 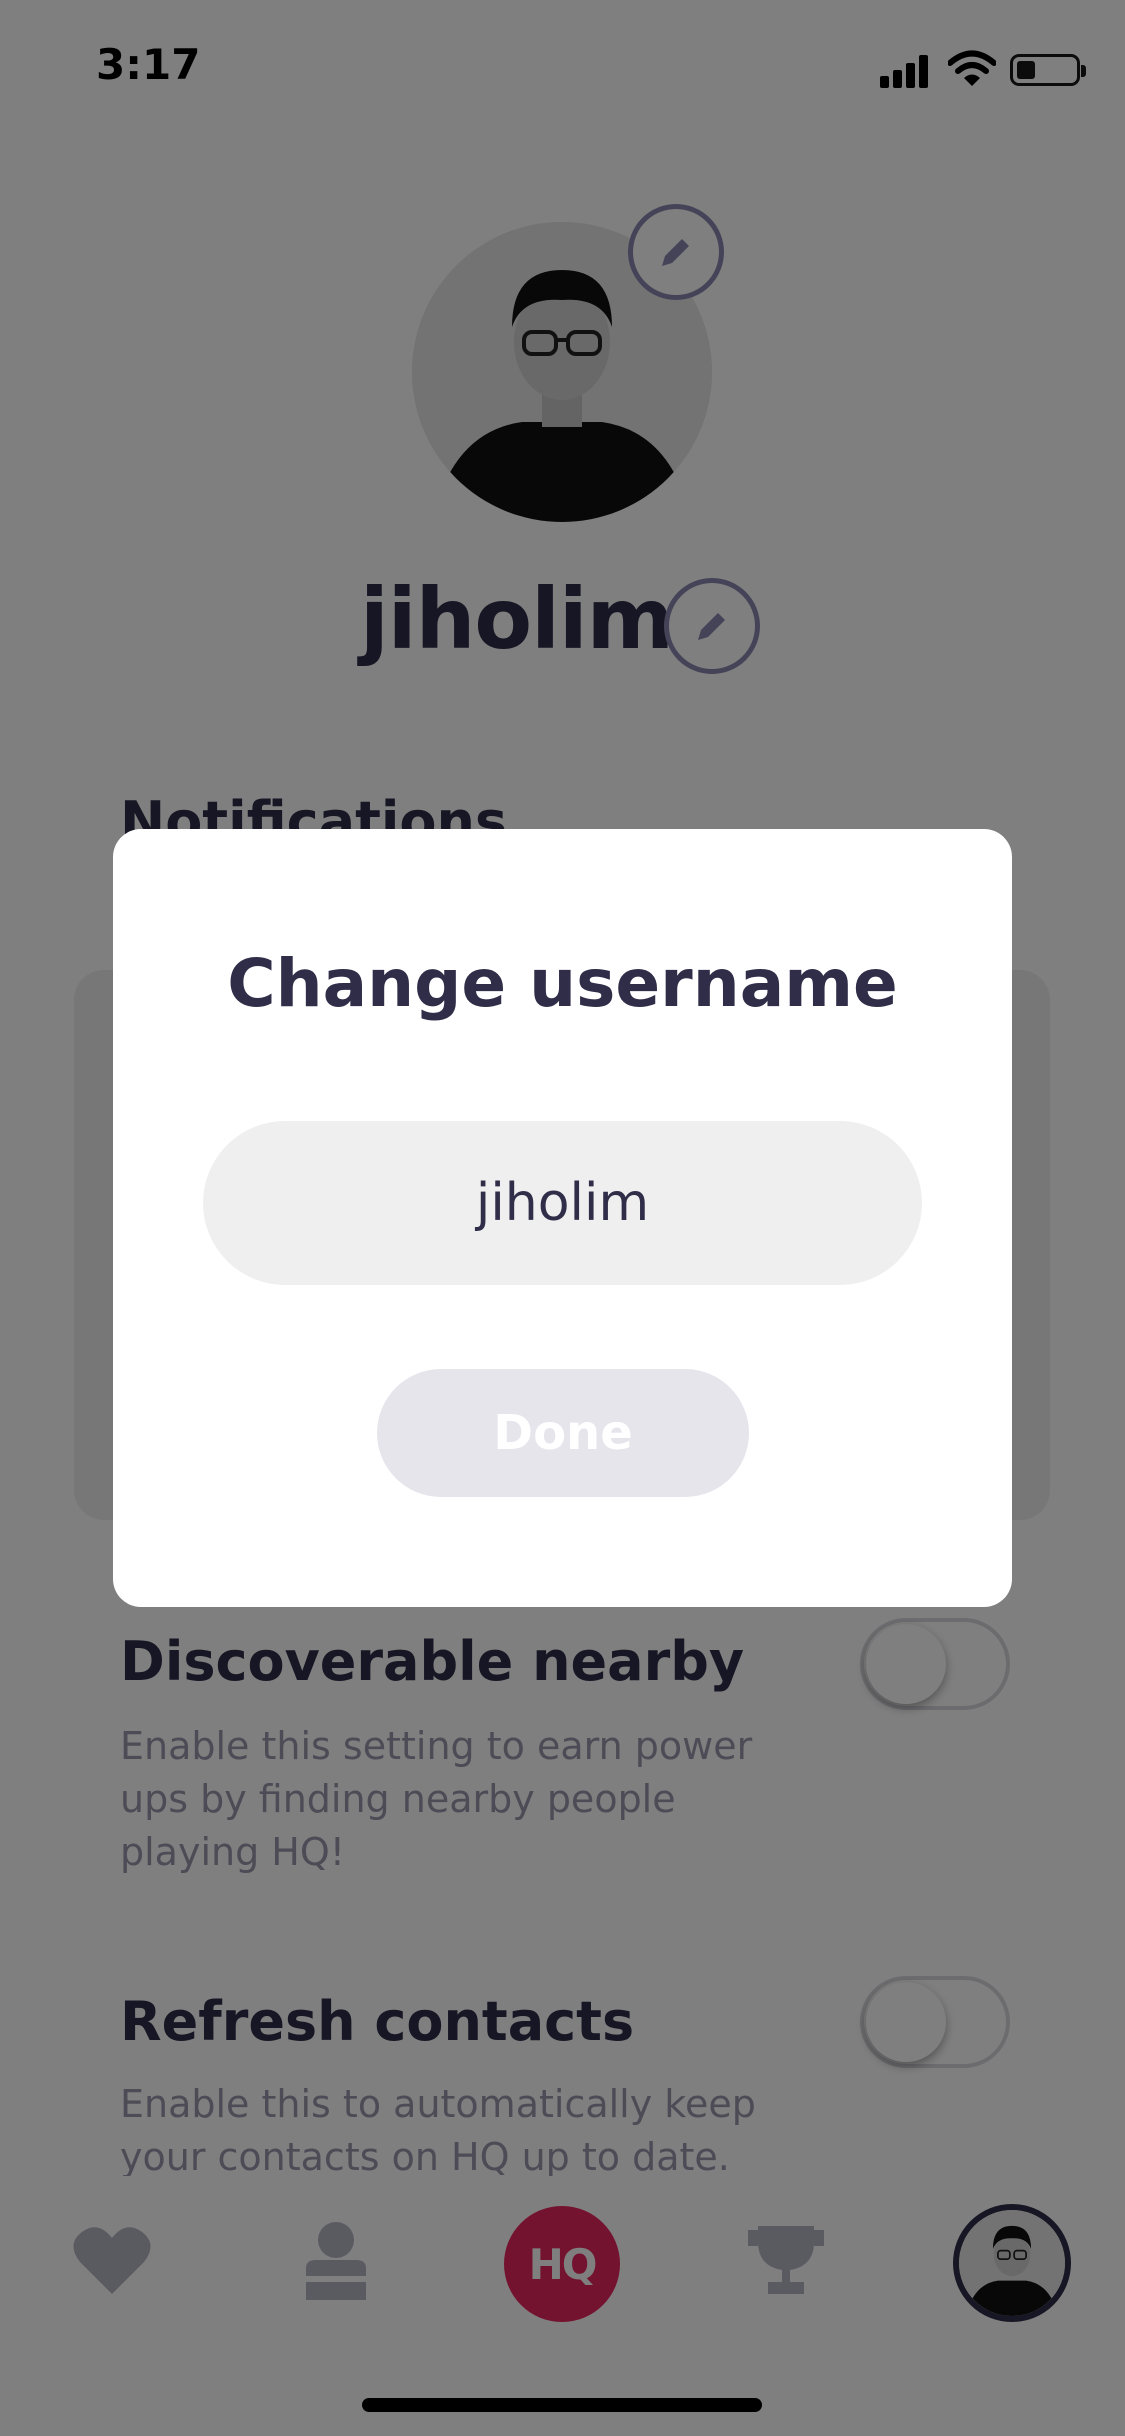 I want to click on modal-title: Change username, so click(x=562, y=983).